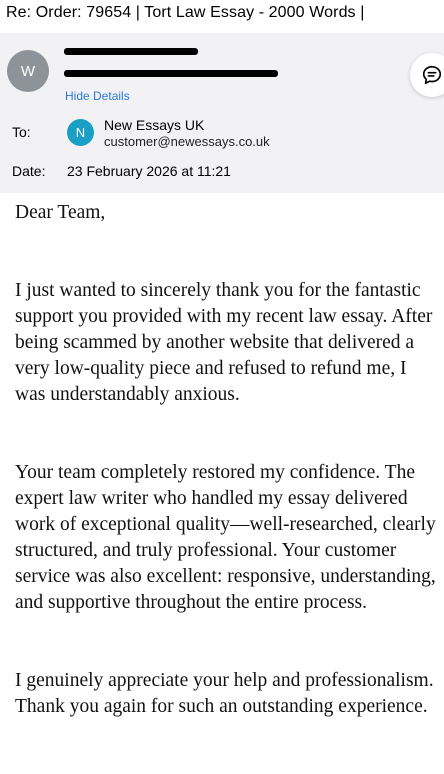 This screenshot has width=444, height=774. Describe the element at coordinates (187, 141) in the screenshot. I see `recipient-email: customer@newessays.co.uk` at that location.